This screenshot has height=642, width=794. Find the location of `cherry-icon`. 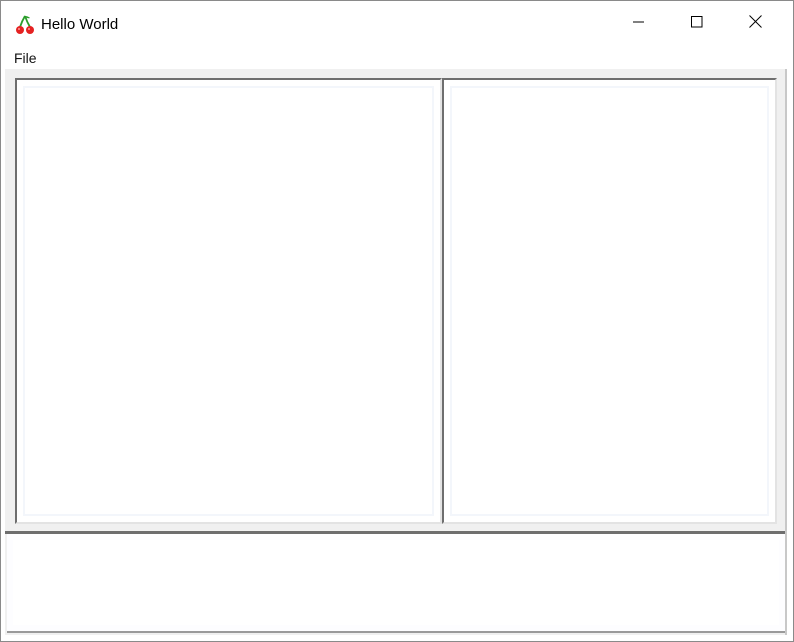

cherry-icon is located at coordinates (25, 25).